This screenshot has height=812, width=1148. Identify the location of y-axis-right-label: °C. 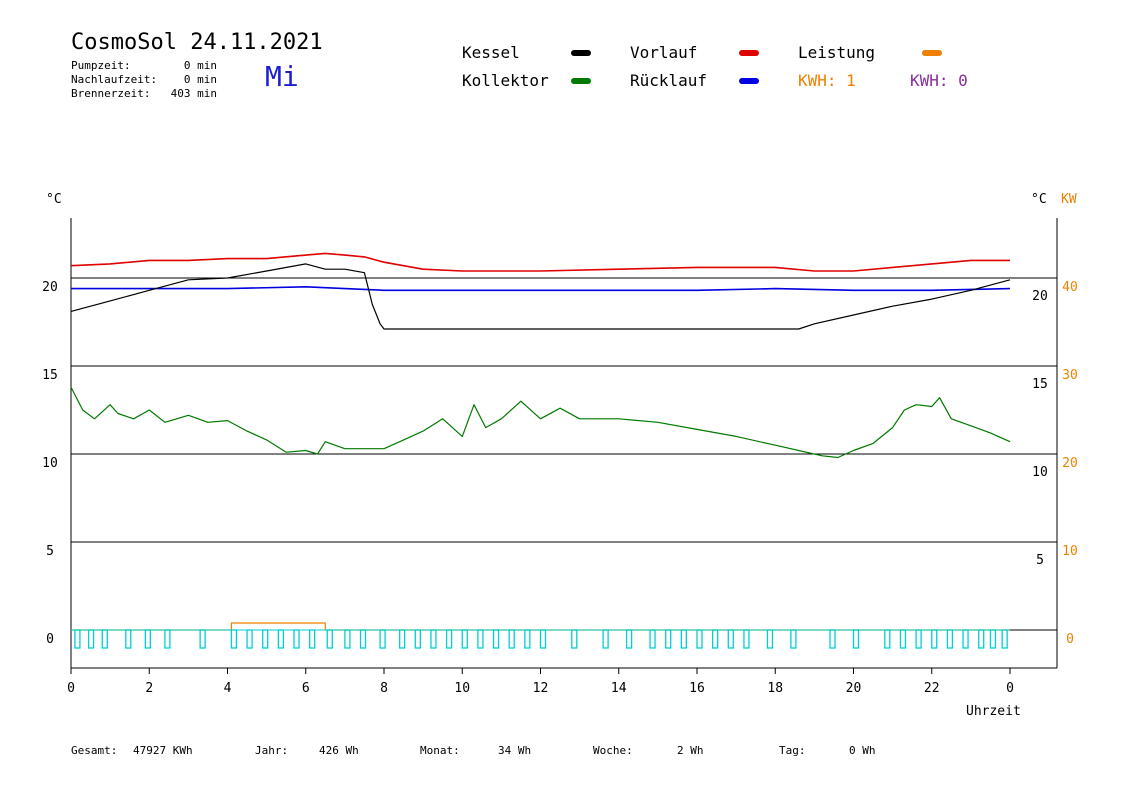
(1039, 199).